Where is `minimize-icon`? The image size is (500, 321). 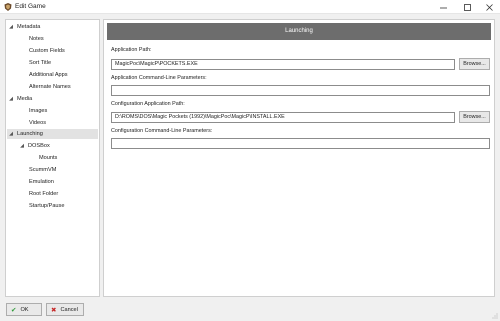
minimize-icon is located at coordinates (443, 7).